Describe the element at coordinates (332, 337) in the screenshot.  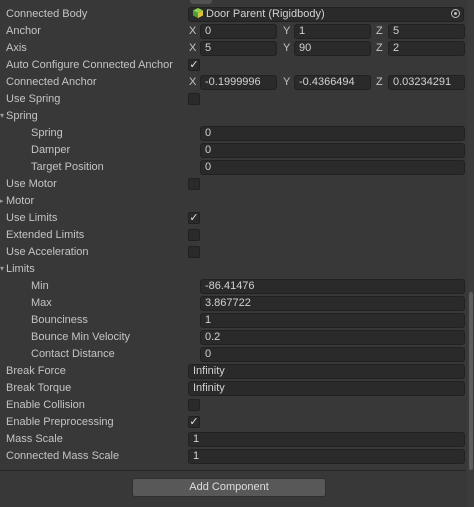
I see `bounce-min-velocity-field: 0.2` at that location.